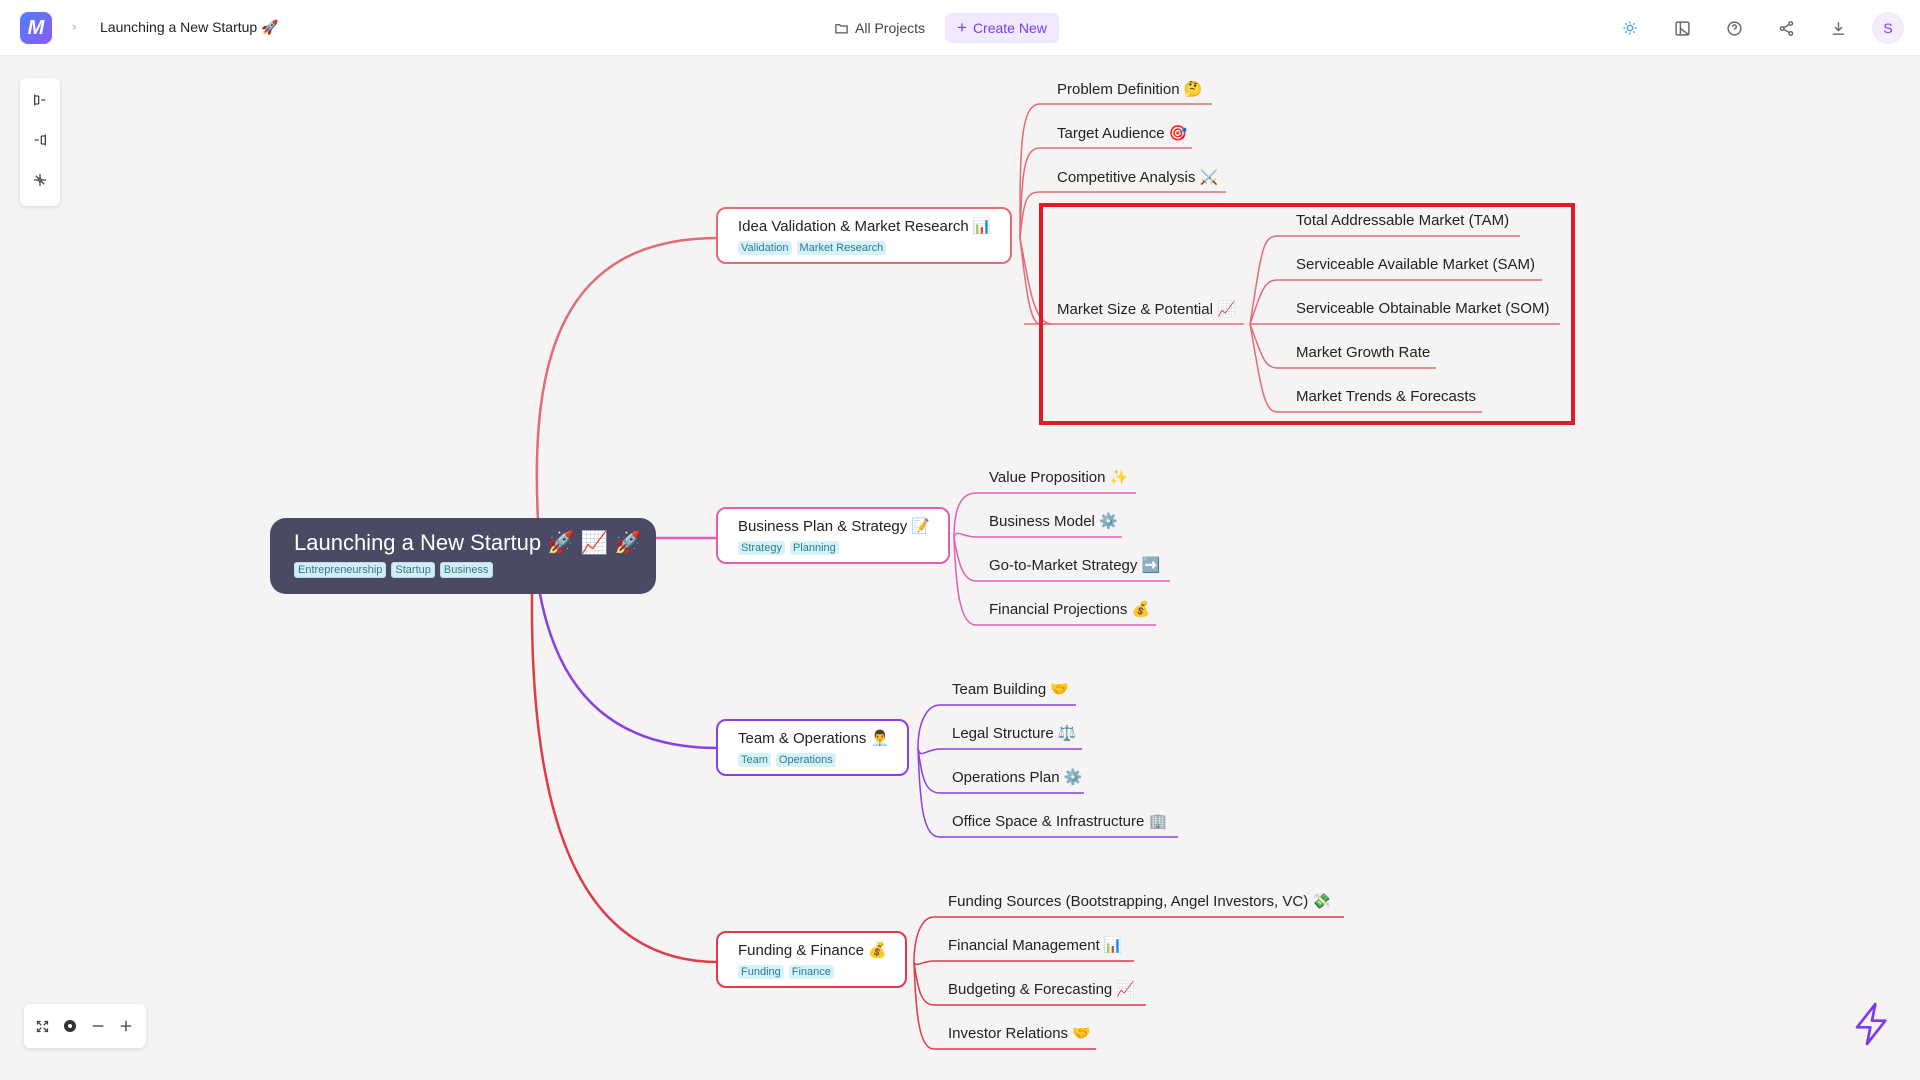  Describe the element at coordinates (42, 1026) in the screenshot. I see `fit-screen-icon` at that location.